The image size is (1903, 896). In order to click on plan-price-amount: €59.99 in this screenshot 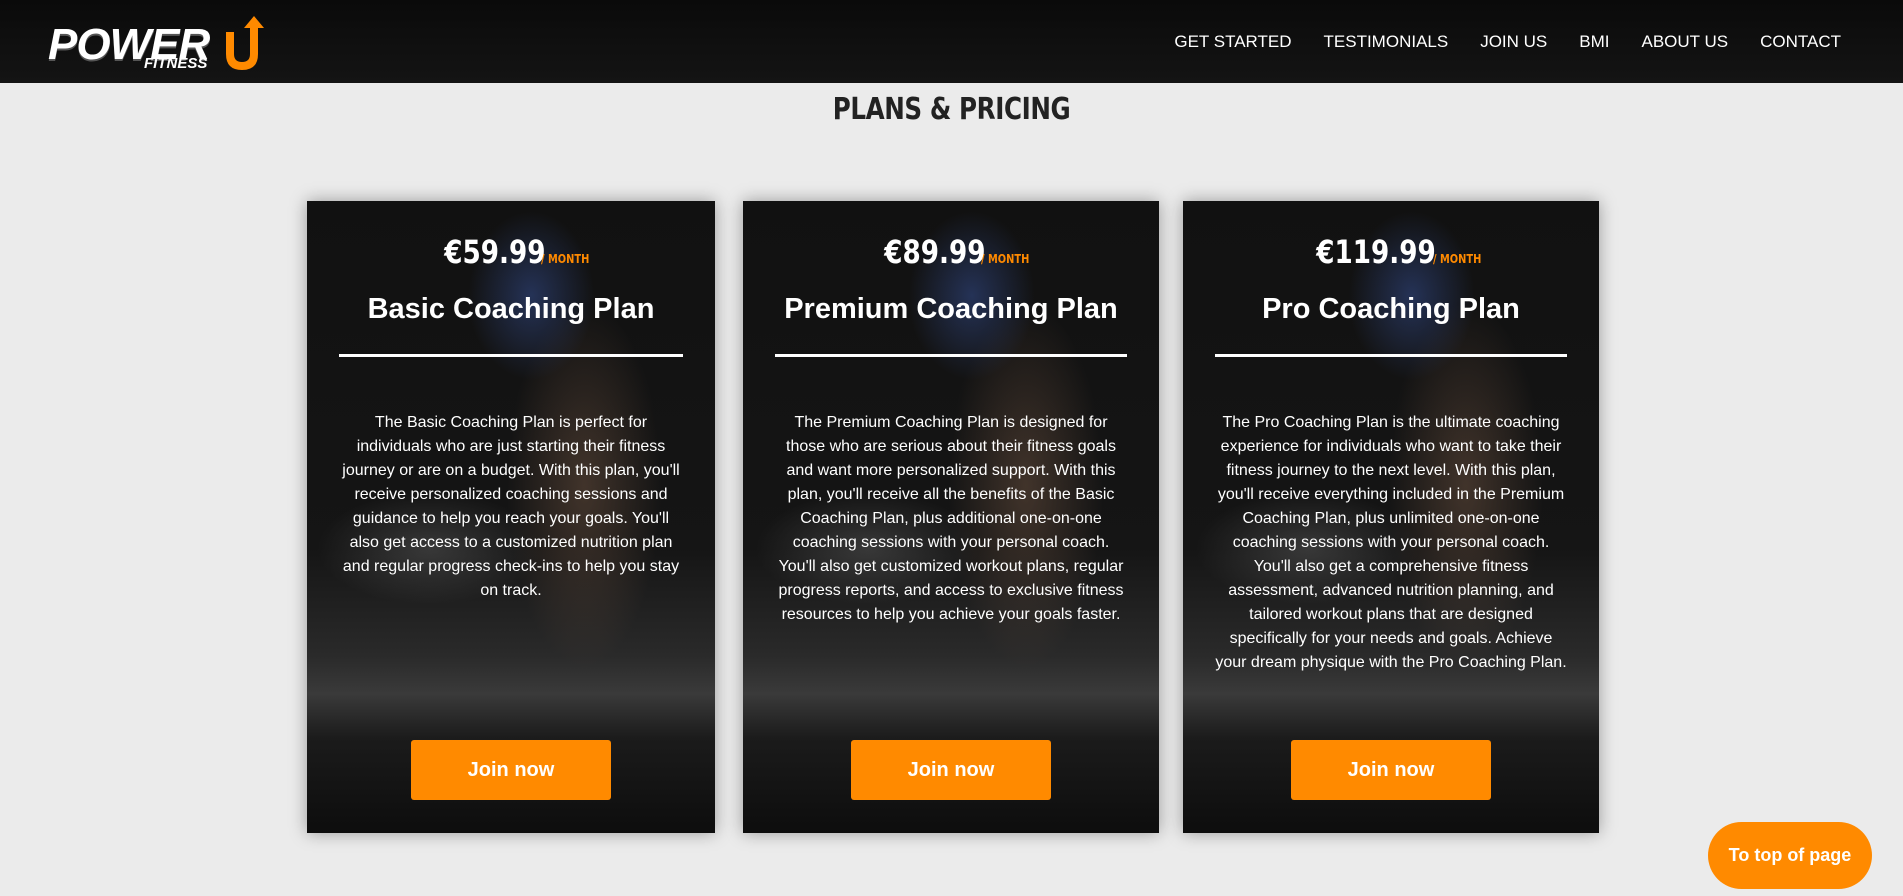, I will do `click(494, 252)`.